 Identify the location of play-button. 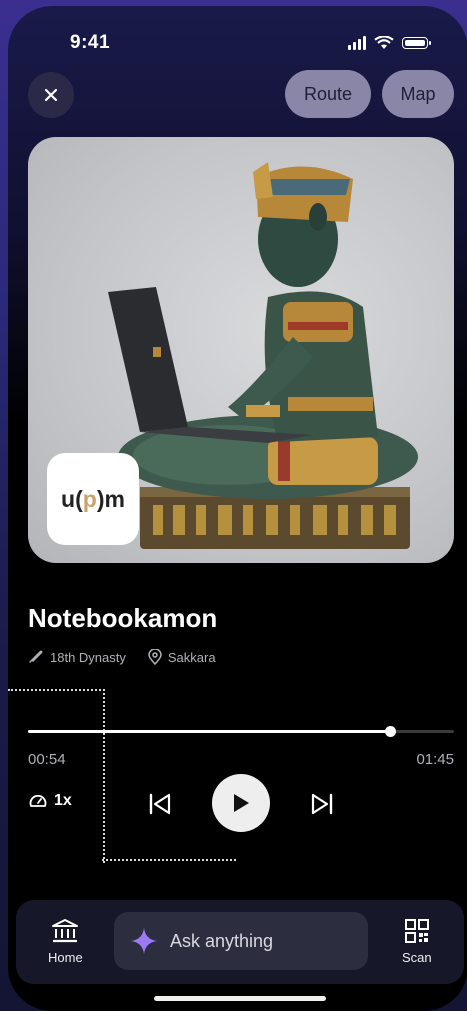
(241, 803).